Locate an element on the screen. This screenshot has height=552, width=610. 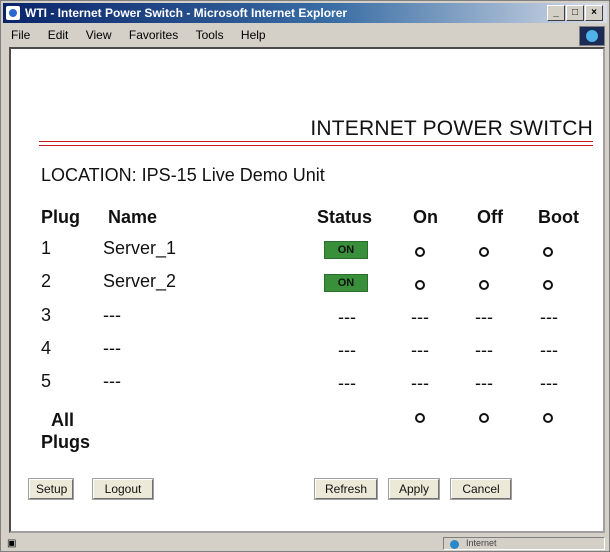
plug-name: Server_2 is located at coordinates (140, 281).